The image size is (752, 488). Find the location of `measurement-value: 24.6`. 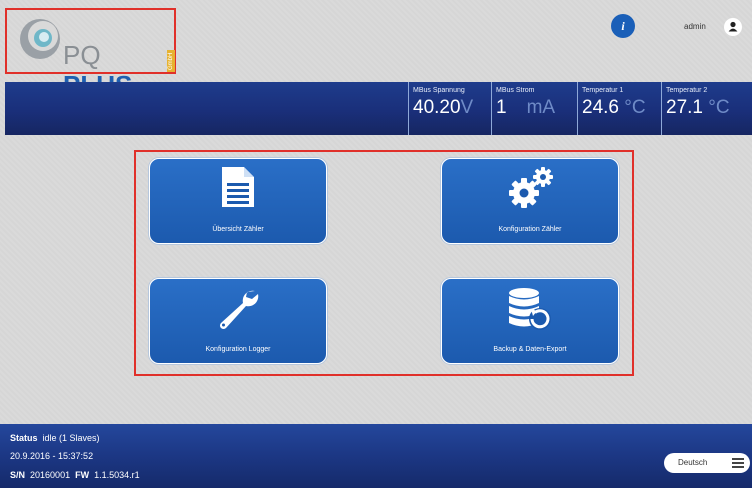

measurement-value: 24.6 is located at coordinates (600, 107).